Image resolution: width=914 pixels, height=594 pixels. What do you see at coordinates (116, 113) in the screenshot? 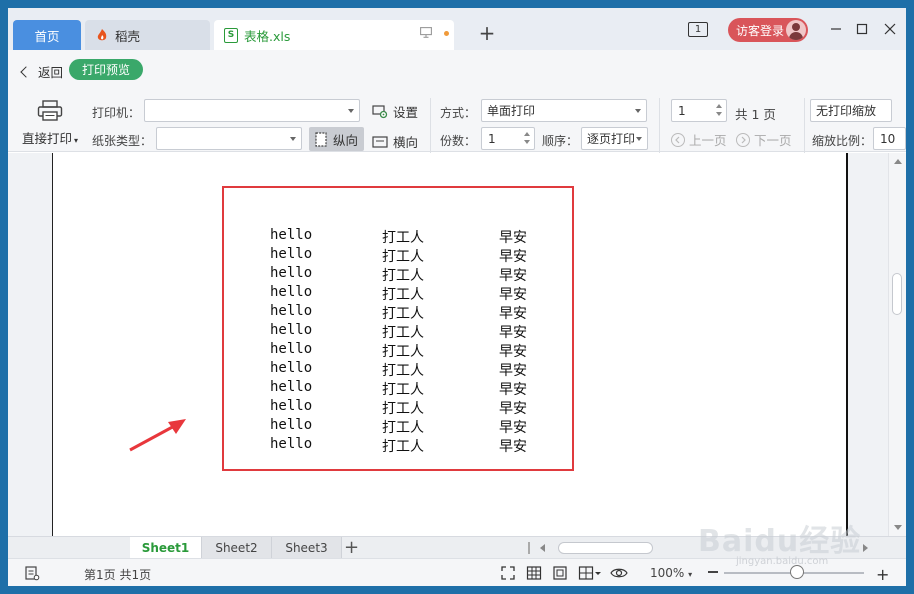
I see `printer-label: 打印机：` at bounding box center [116, 113].